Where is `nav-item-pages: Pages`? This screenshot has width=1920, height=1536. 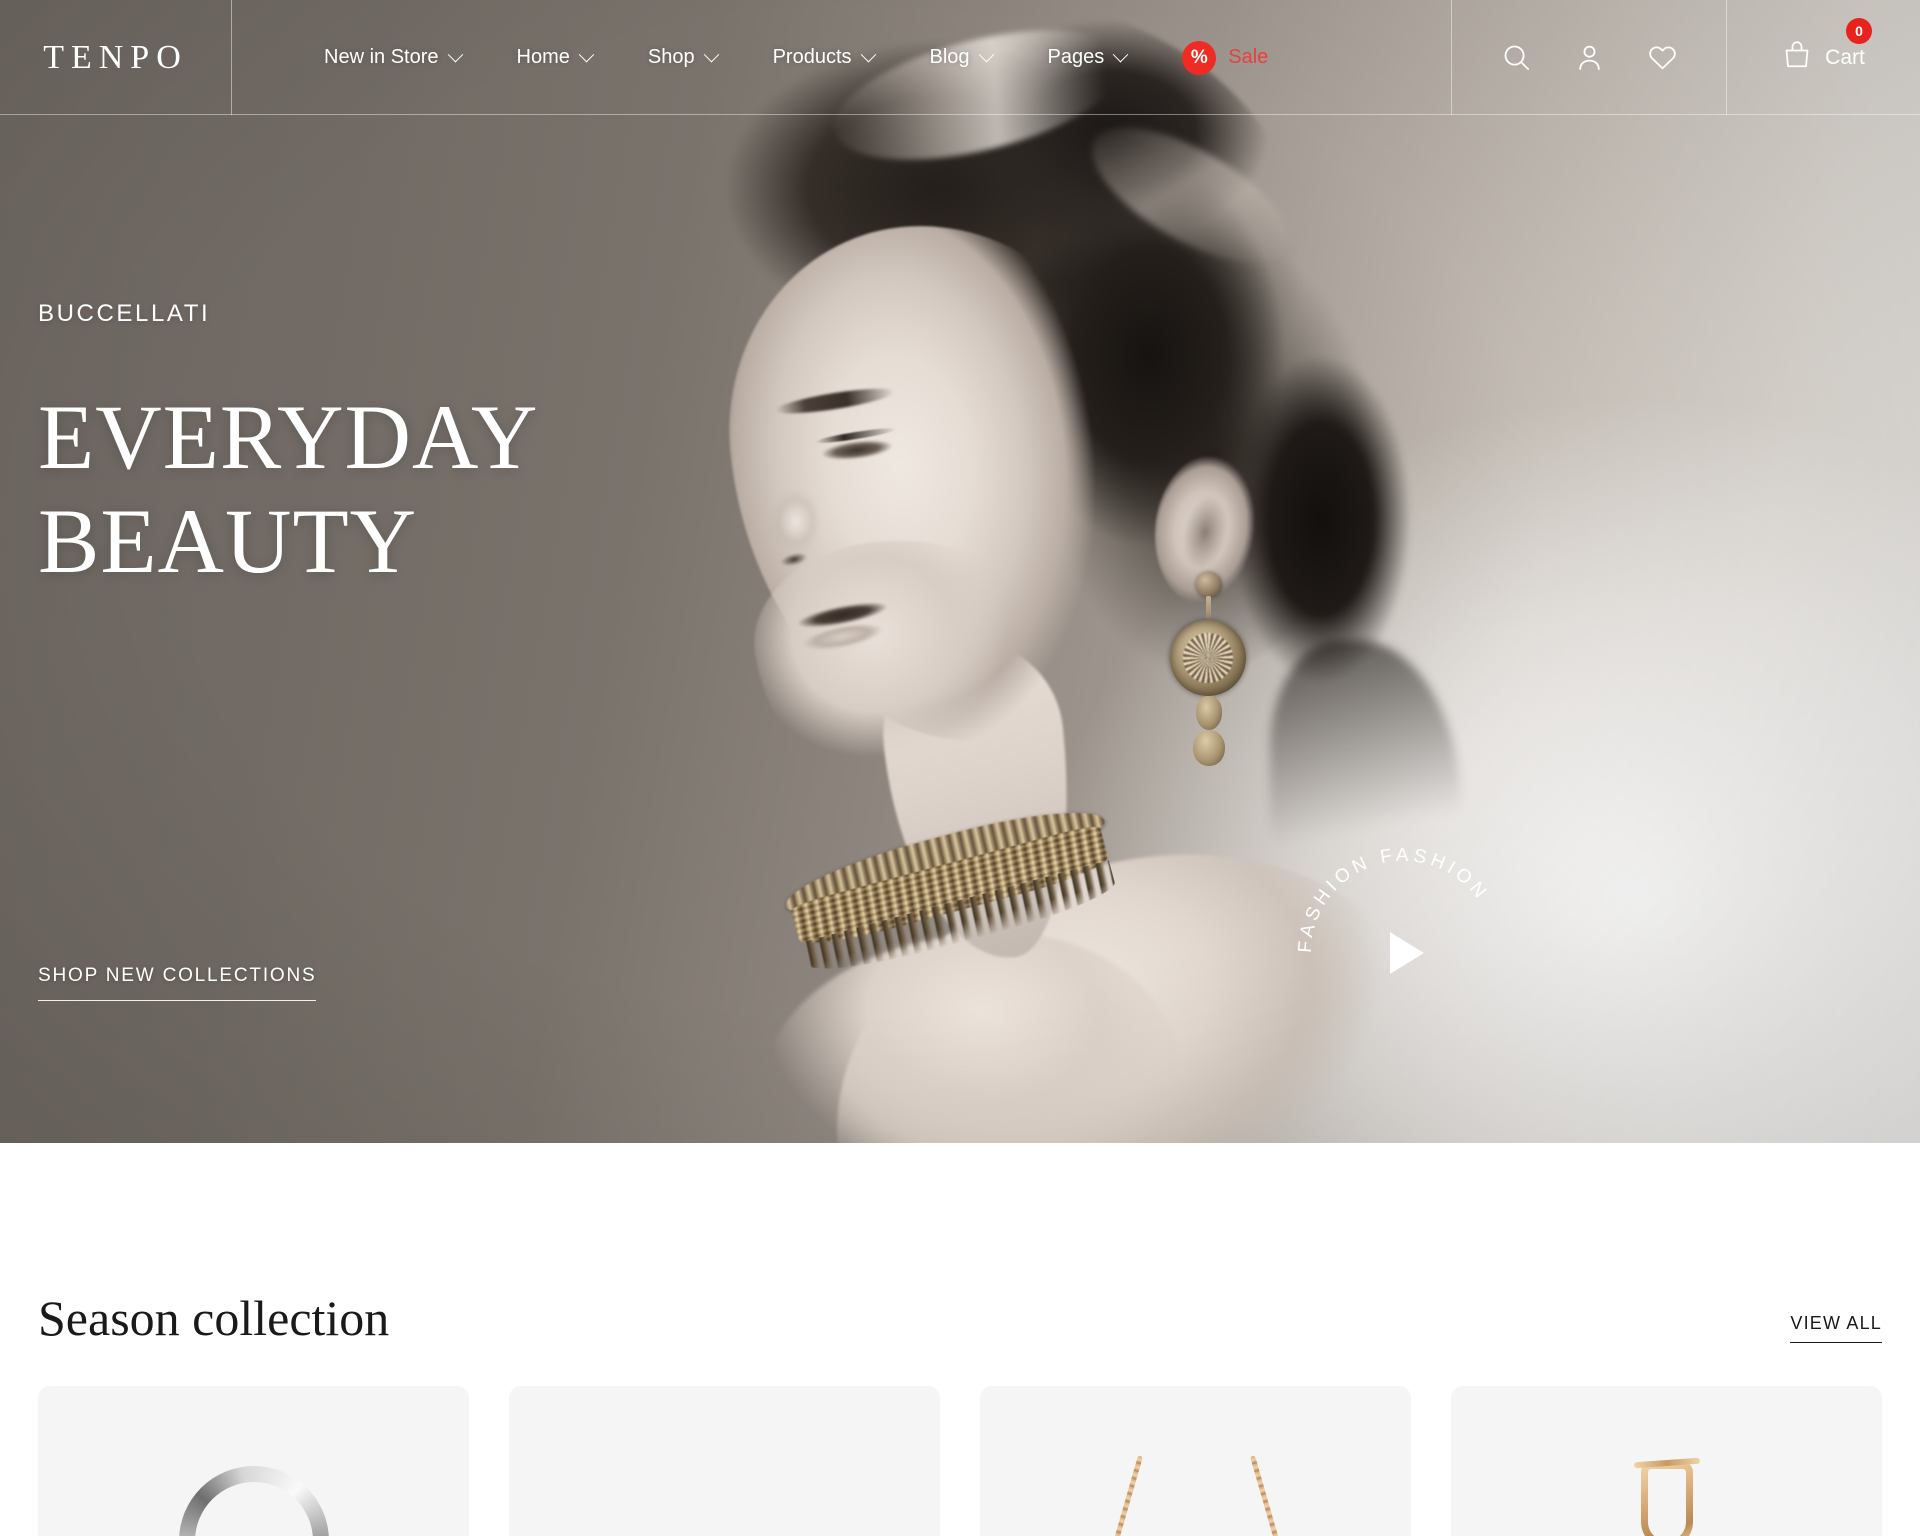 nav-item-pages: Pages is located at coordinates (1087, 57).